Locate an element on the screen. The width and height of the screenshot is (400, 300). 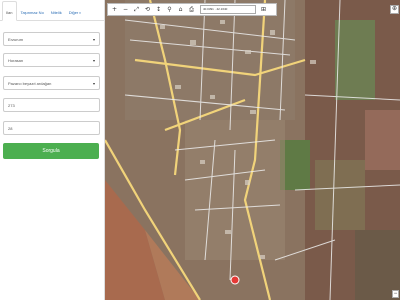
tab-tasinmaz-no: Taşınmaz No is located at coordinates (32, 10).